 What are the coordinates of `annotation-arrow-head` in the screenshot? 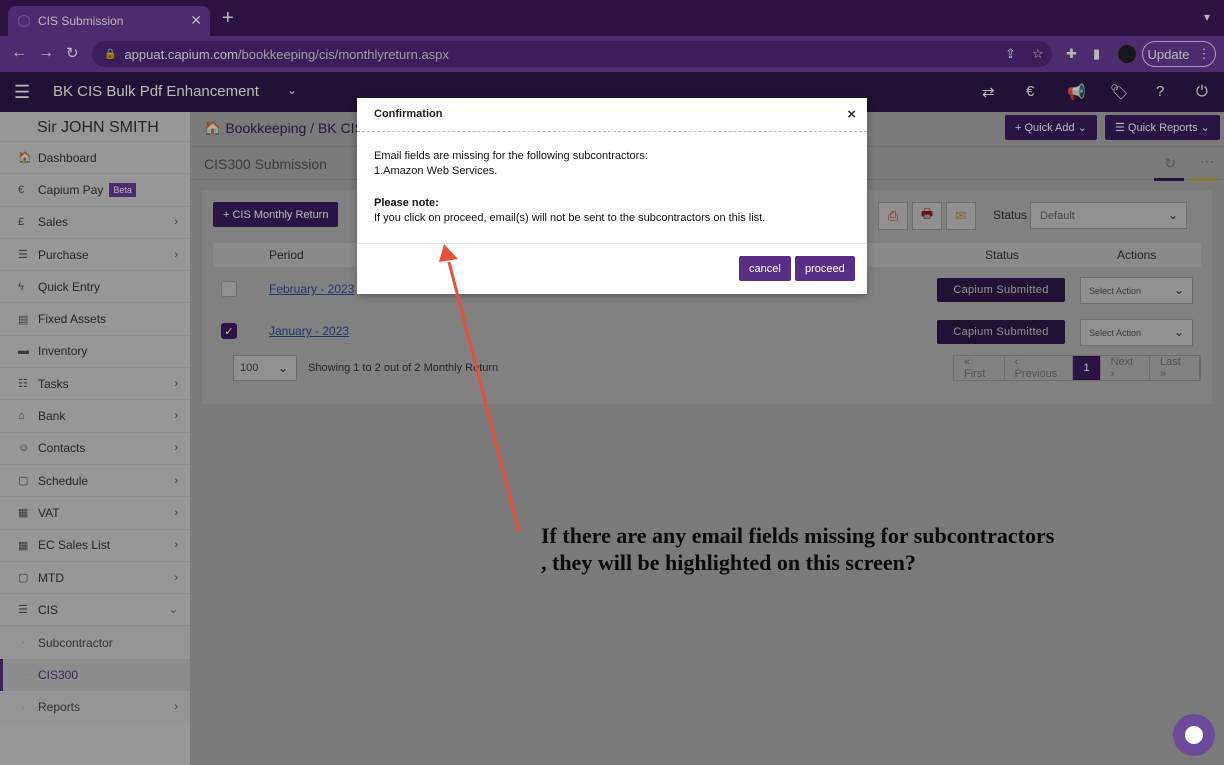 It's located at (448, 253).